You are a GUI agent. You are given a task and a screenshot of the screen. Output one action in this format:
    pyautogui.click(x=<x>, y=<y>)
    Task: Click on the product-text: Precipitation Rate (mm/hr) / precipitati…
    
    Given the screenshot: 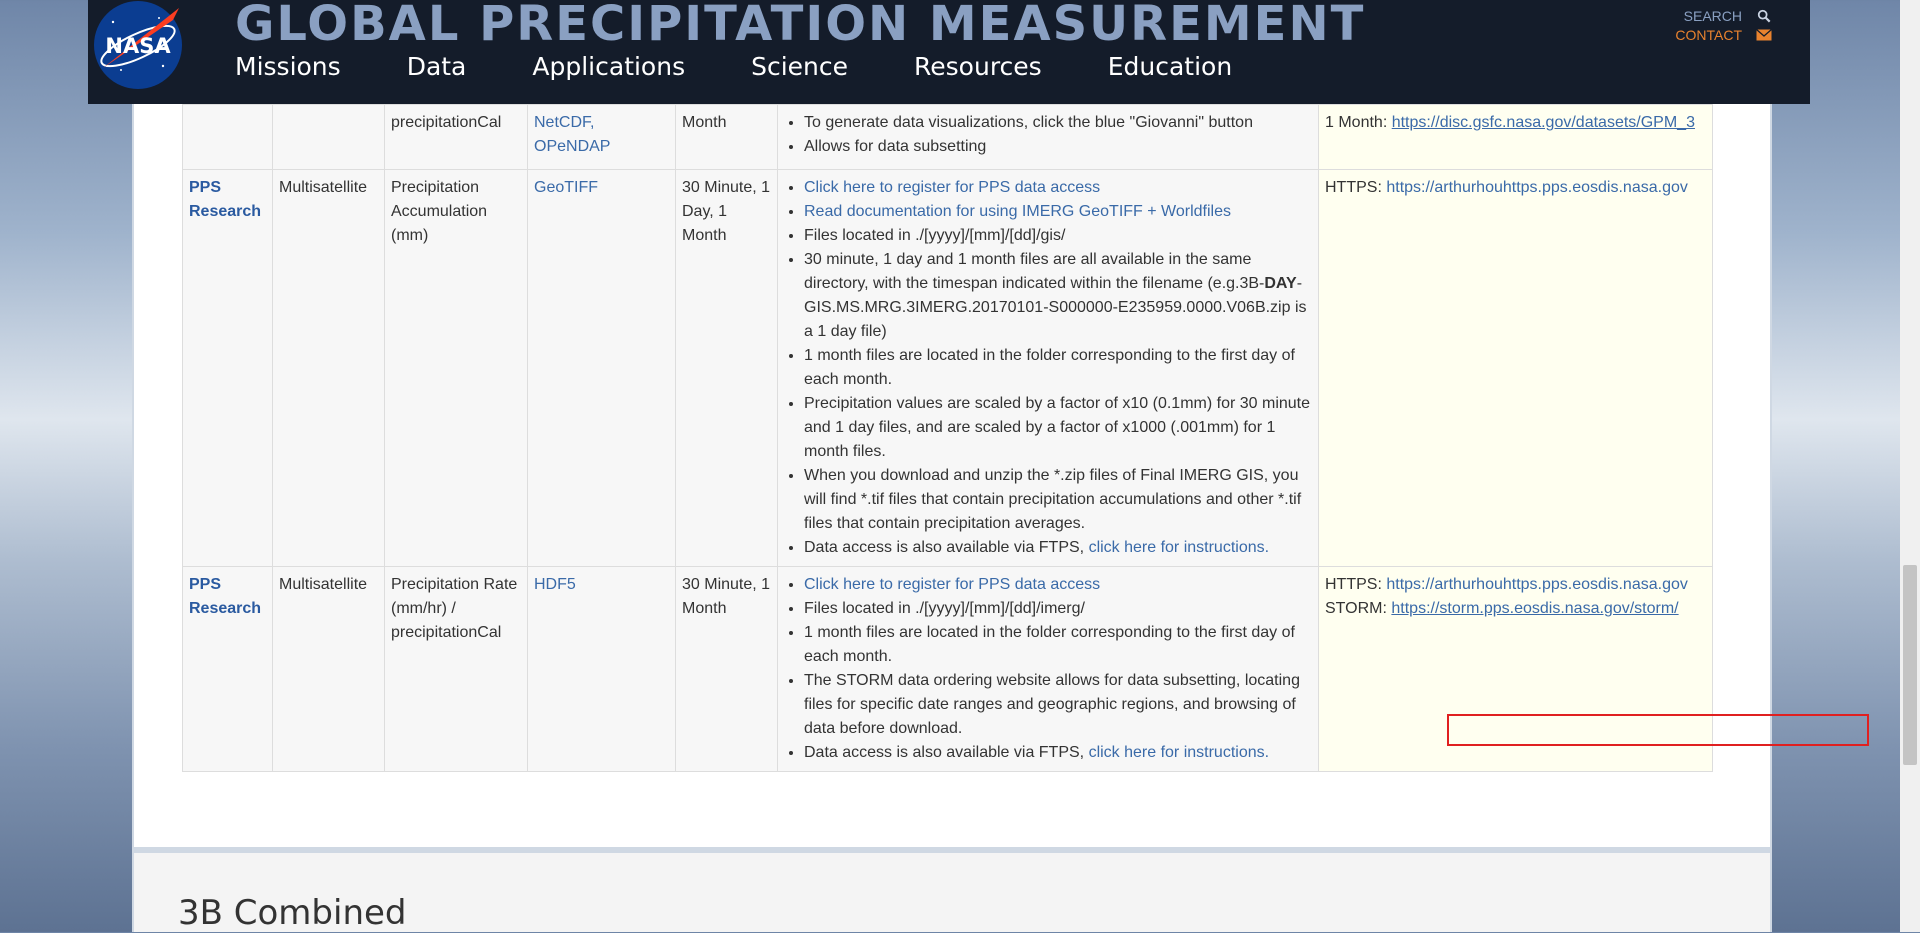 What is the action you would take?
    pyautogui.click(x=454, y=608)
    